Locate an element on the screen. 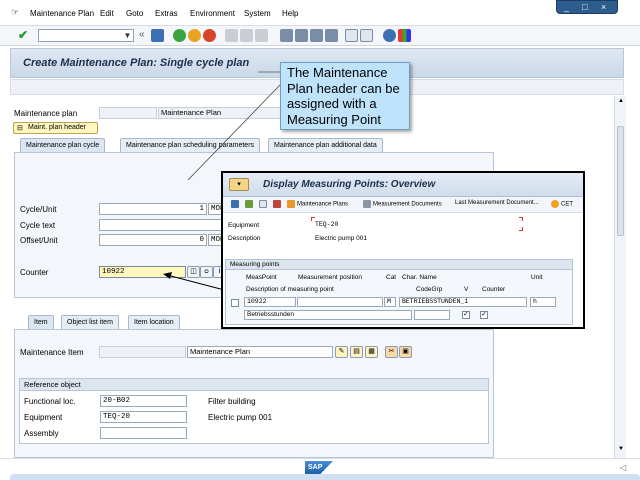  layout-menu-icon is located at coordinates (404, 35).